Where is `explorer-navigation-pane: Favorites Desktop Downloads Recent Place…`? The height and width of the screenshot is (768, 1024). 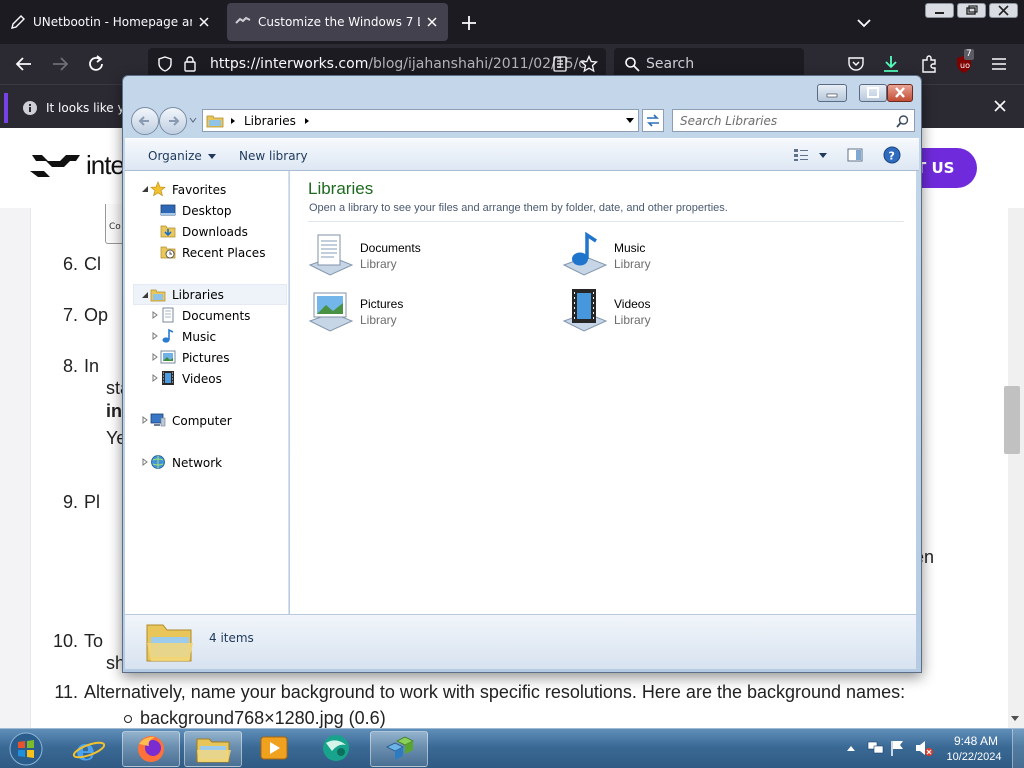 explorer-navigation-pane: Favorites Desktop Downloads Recent Place… is located at coordinates (207, 392).